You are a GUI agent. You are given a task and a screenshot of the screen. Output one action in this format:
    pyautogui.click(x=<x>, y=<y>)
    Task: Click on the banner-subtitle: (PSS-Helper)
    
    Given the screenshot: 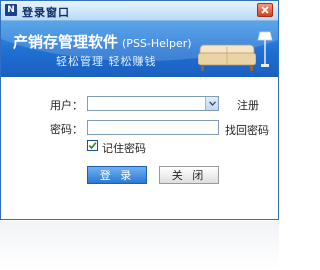 What is the action you would take?
    pyautogui.click(x=157, y=43)
    